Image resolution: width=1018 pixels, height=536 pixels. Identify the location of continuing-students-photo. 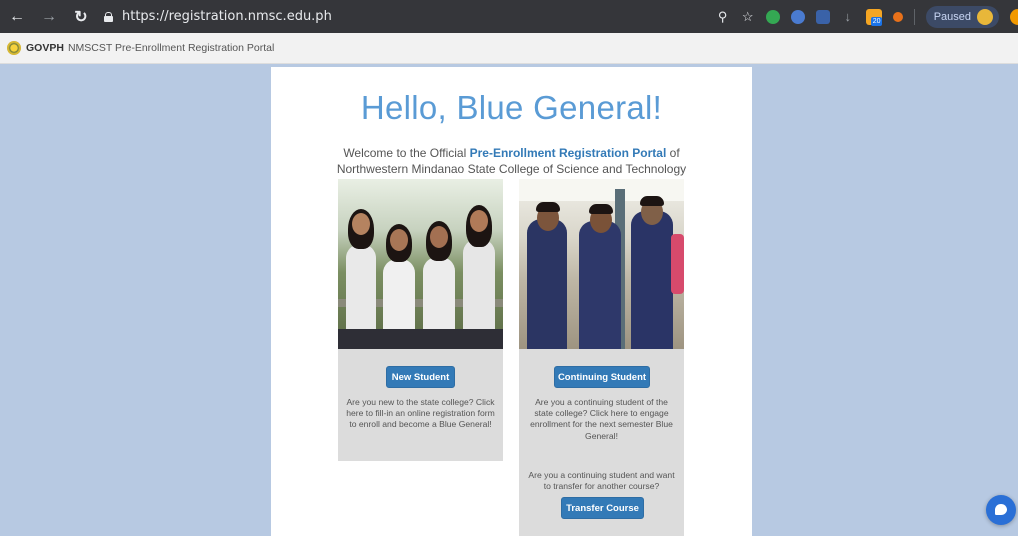
(601, 264).